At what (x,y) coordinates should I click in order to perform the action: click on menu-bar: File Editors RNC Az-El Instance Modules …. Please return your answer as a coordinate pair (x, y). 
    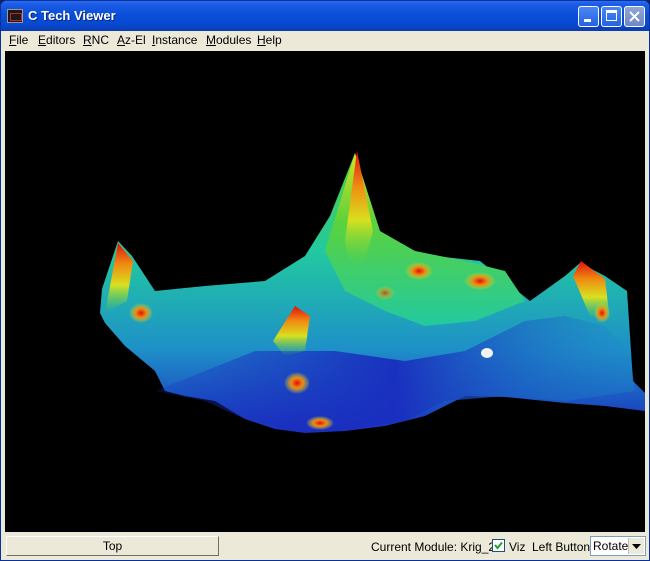
    Looking at the image, I should click on (325, 40).